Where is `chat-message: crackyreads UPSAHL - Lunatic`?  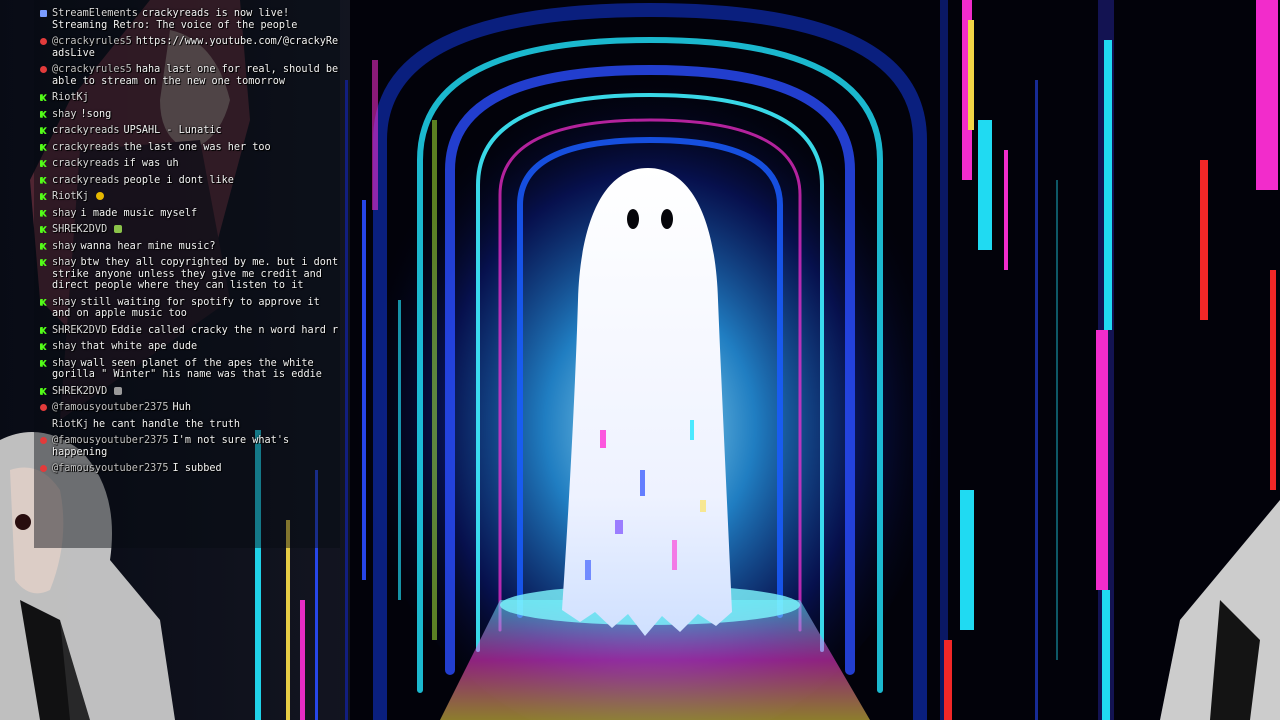
chat-message: crackyreads UPSAHL - Lunatic is located at coordinates (190, 131).